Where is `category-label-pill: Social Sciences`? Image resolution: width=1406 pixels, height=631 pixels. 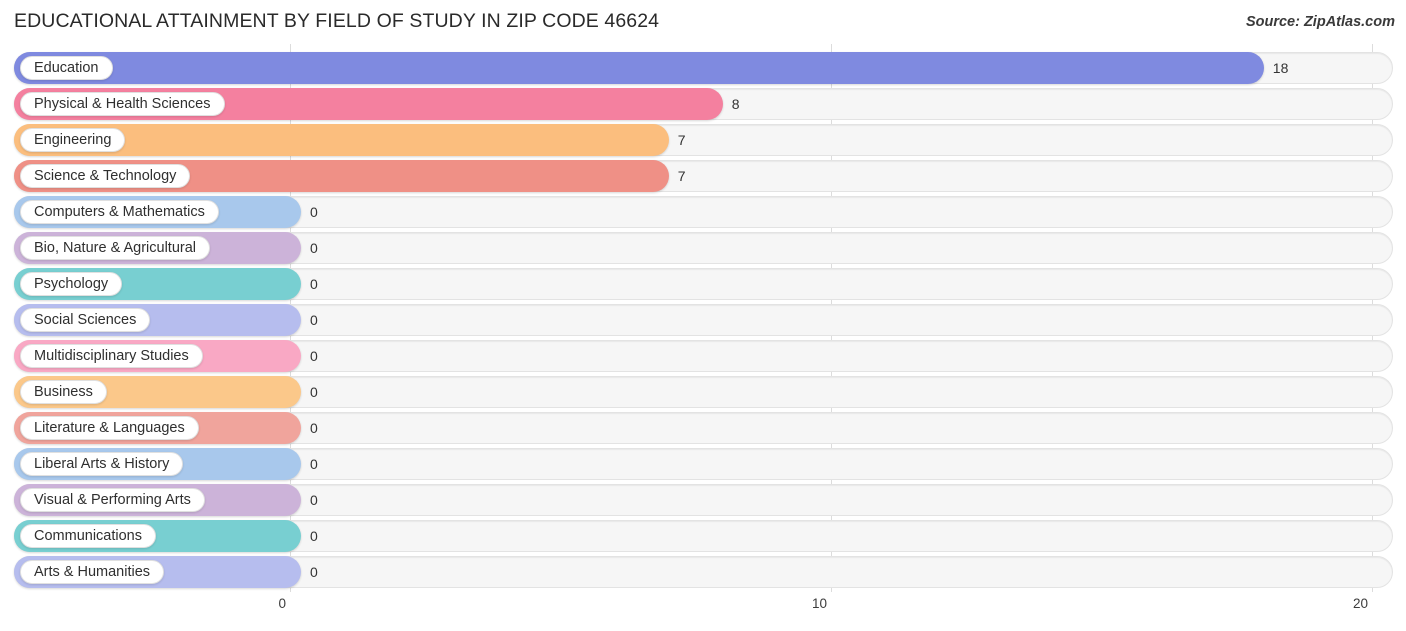
category-label-pill: Social Sciences is located at coordinates (85, 320).